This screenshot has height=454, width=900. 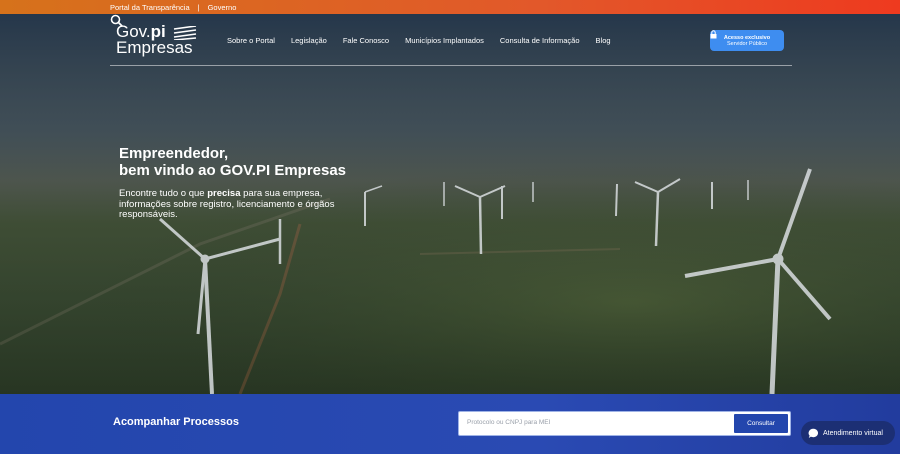 What do you see at coordinates (233, 170) in the screenshot?
I see `hero-title-line2: bem vindo ao GOV.PI Empresas` at bounding box center [233, 170].